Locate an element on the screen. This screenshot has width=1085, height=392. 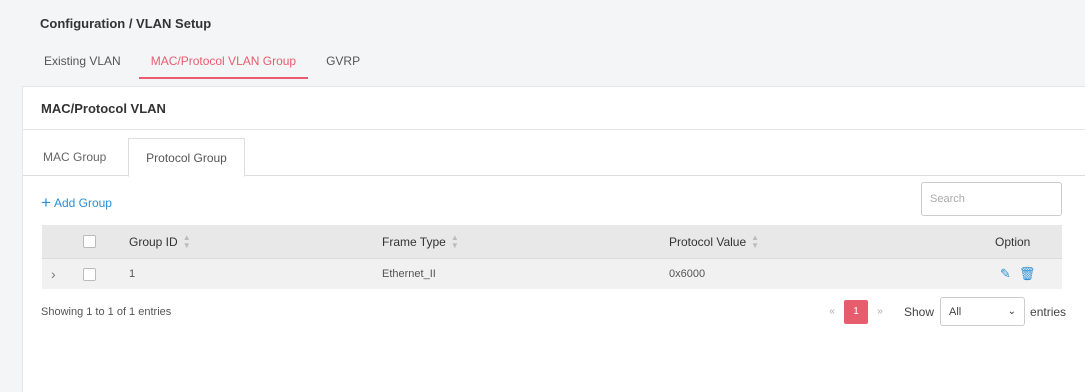
tab-gvrp: GVRP is located at coordinates (343, 61).